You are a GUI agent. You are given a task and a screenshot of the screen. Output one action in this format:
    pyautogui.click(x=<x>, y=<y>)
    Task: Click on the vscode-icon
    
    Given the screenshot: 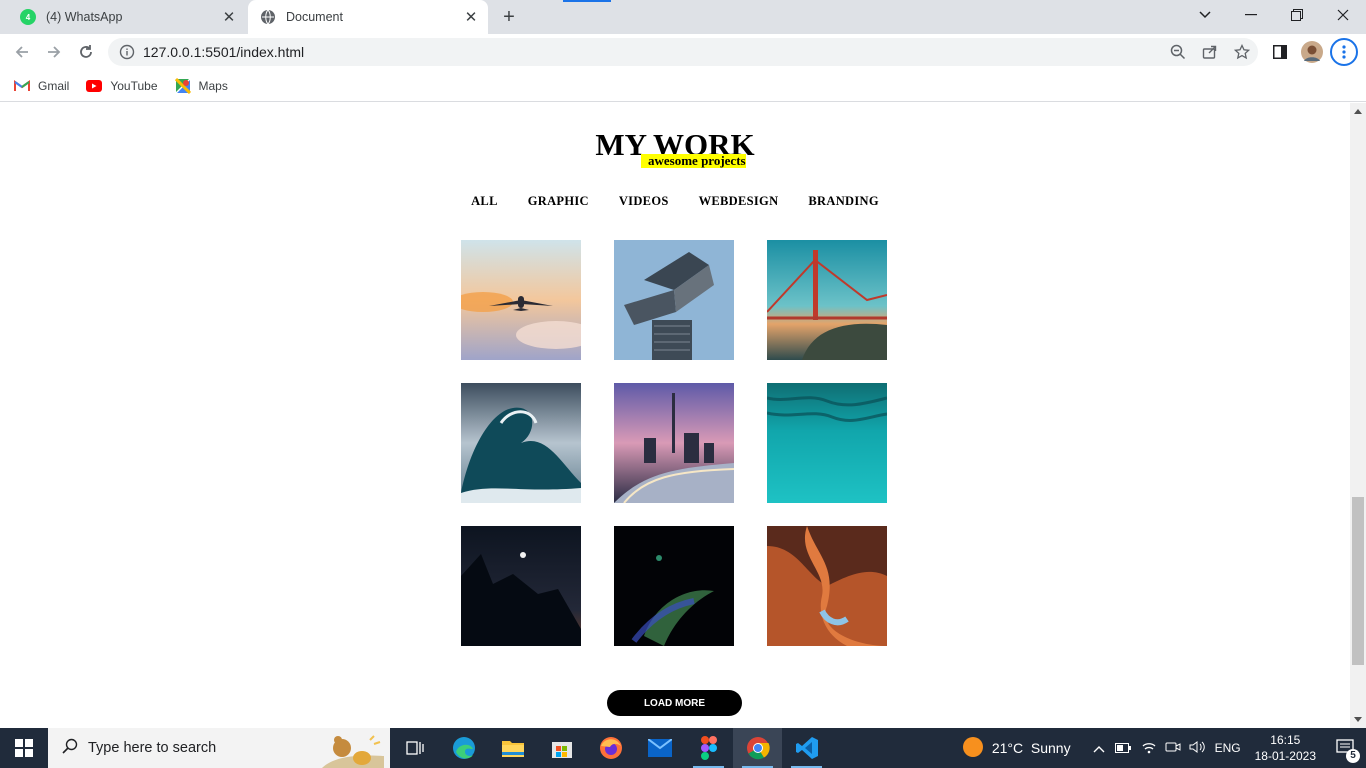 What is the action you would take?
    pyautogui.click(x=806, y=748)
    